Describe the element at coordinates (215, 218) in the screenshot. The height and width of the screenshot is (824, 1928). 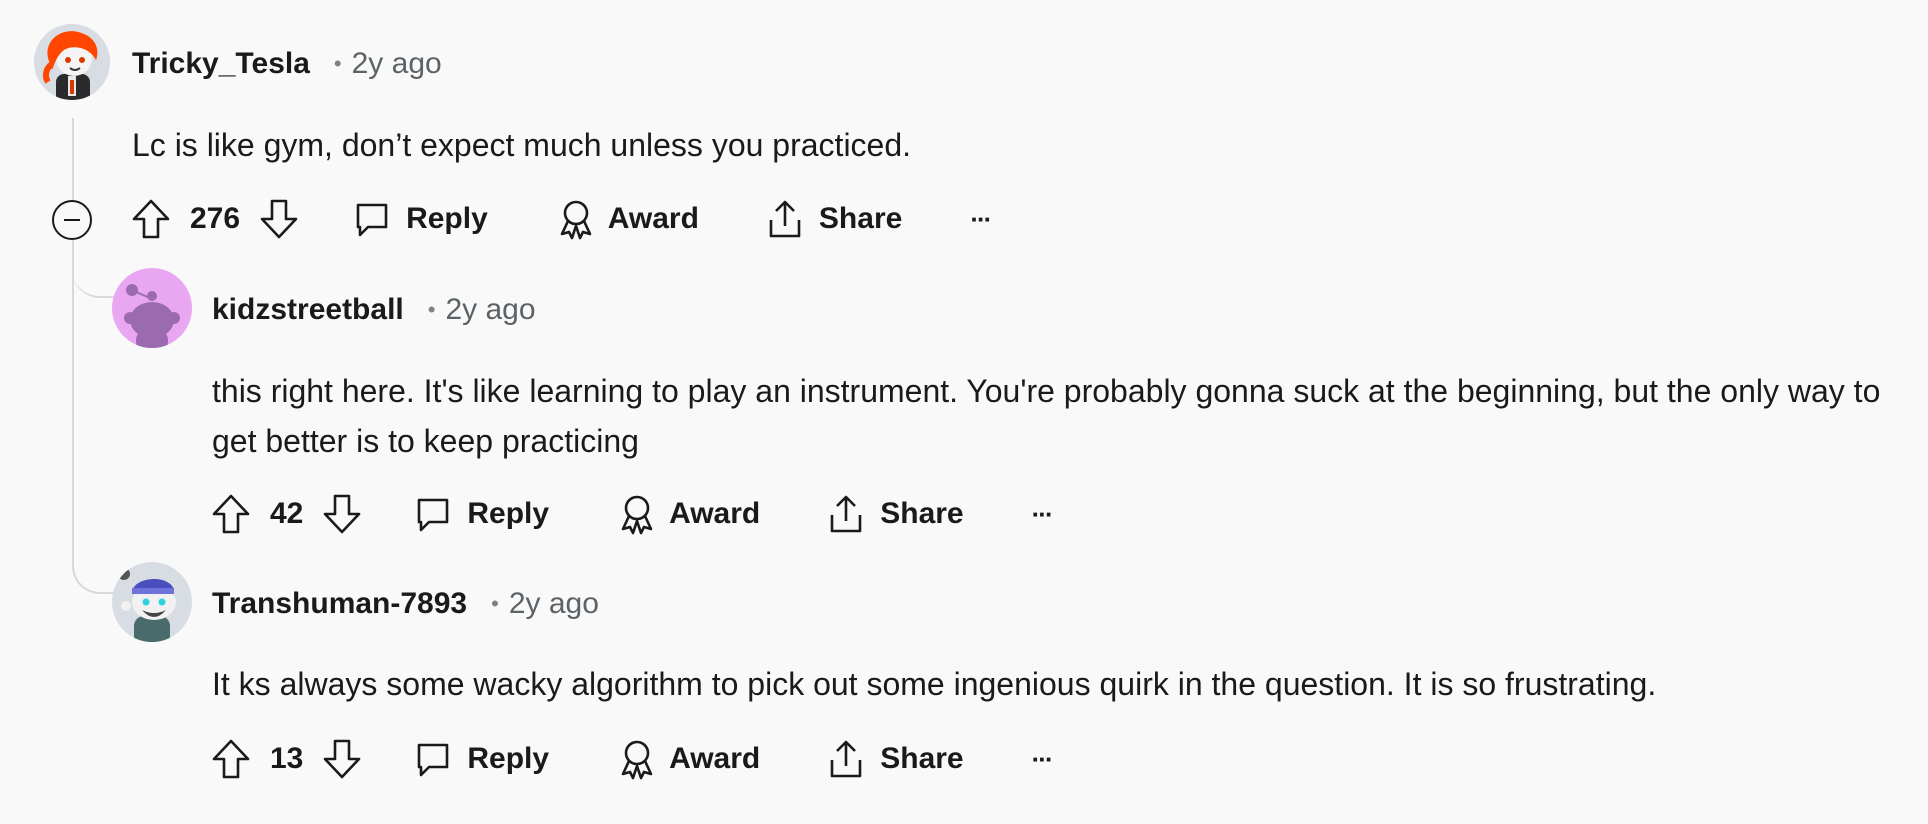
I see `vote-count: 276` at that location.